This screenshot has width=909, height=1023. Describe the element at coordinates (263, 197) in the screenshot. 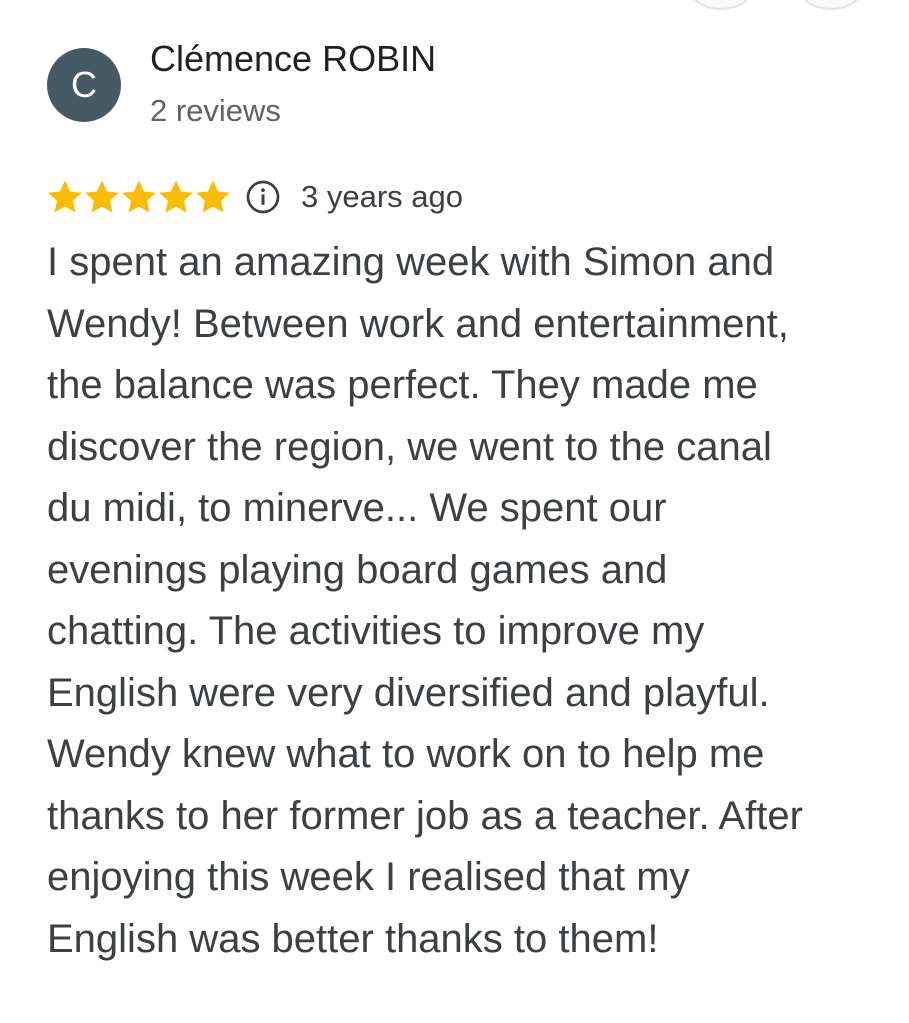

I see `info-icon` at that location.